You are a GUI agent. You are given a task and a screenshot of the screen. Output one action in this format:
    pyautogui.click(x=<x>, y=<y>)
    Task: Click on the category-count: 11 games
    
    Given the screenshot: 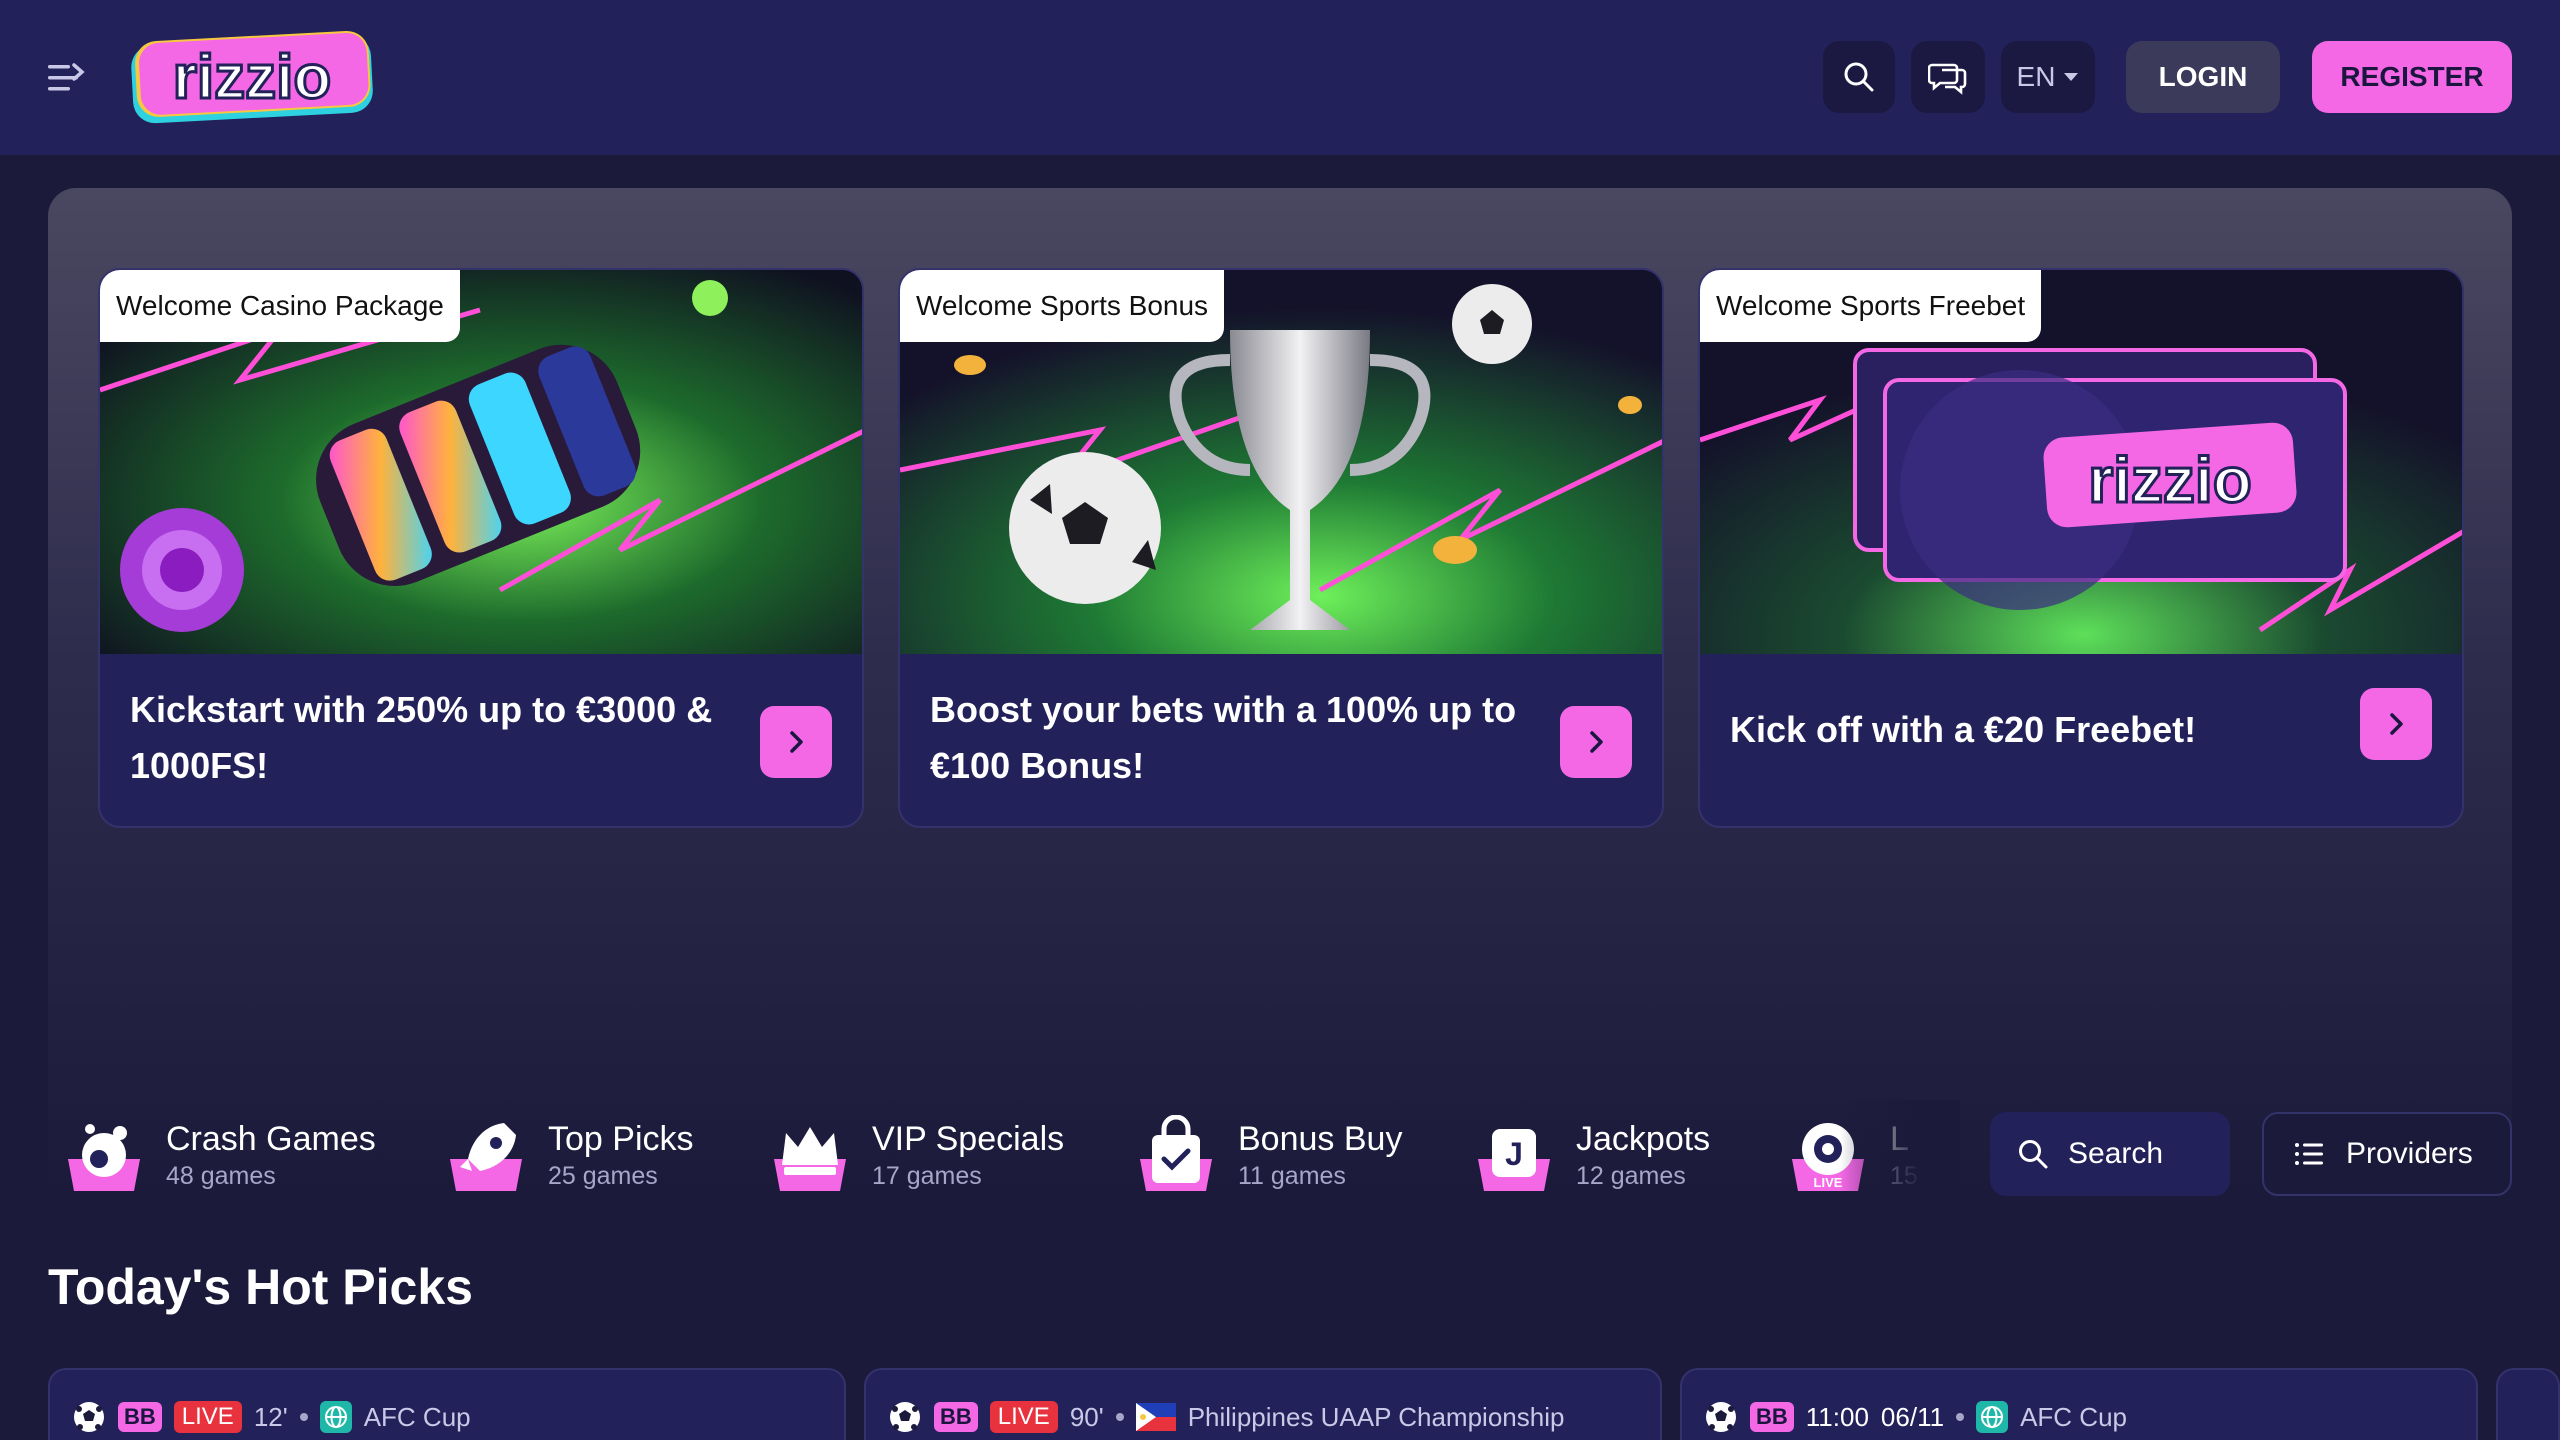 What is the action you would take?
    pyautogui.click(x=1292, y=1176)
    